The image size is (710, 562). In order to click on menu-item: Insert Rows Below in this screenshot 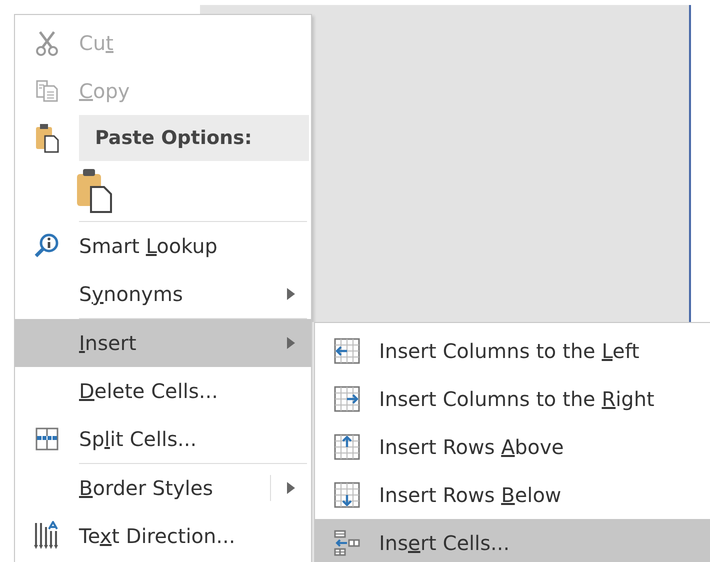, I will do `click(512, 495)`.